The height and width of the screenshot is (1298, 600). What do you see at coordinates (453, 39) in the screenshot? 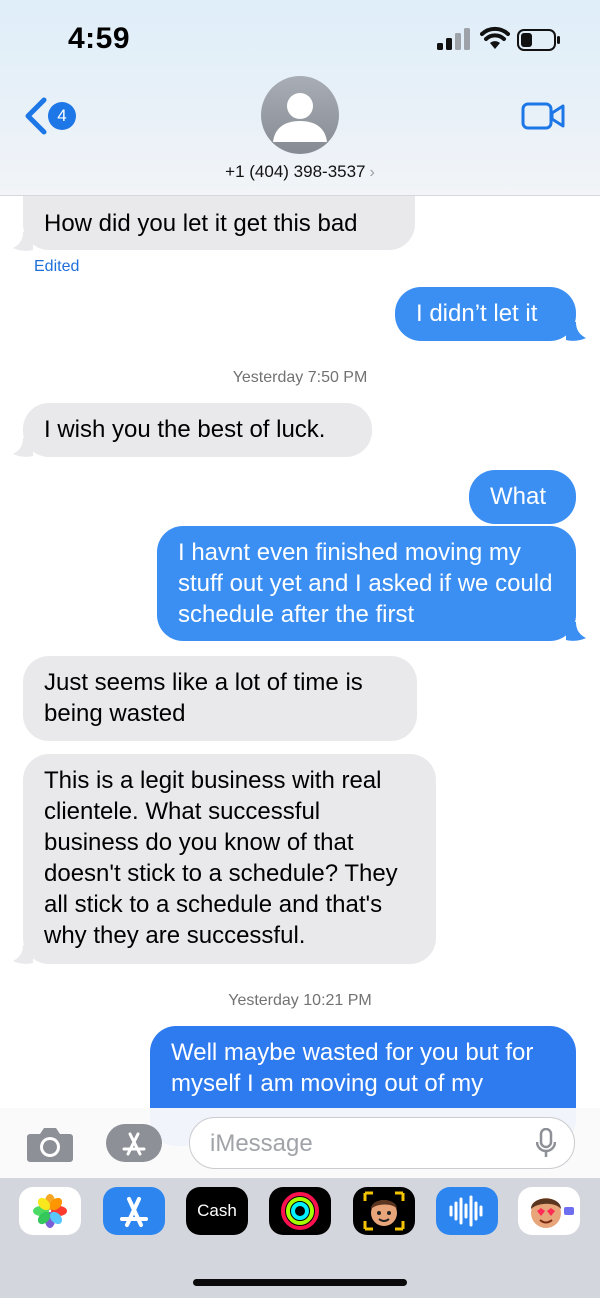
I see `cellular-signal-icon` at bounding box center [453, 39].